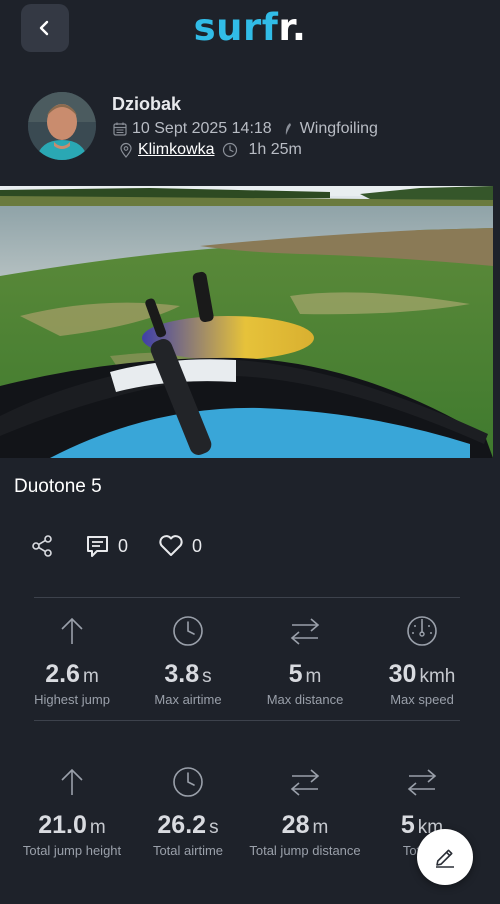 Image resolution: width=500 pixels, height=904 pixels. Describe the element at coordinates (58, 486) in the screenshot. I see `equipment-title: Duotone 5` at that location.